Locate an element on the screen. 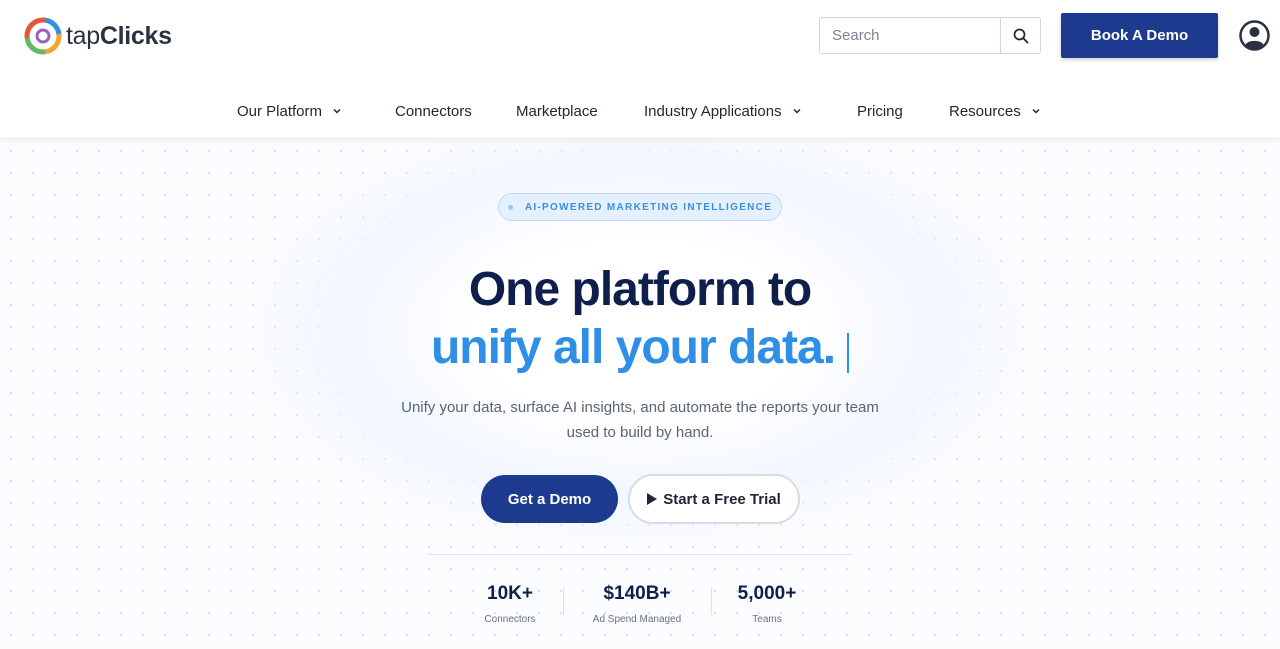  get-demo-button: Get a Demo is located at coordinates (549, 499).